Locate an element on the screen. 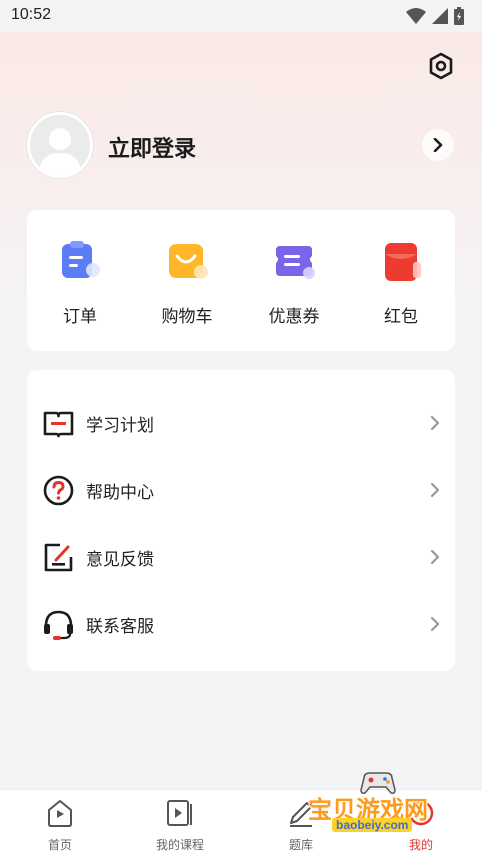 This screenshot has width=482, height=857. nav-item-home: 首页 is located at coordinates (60, 825).